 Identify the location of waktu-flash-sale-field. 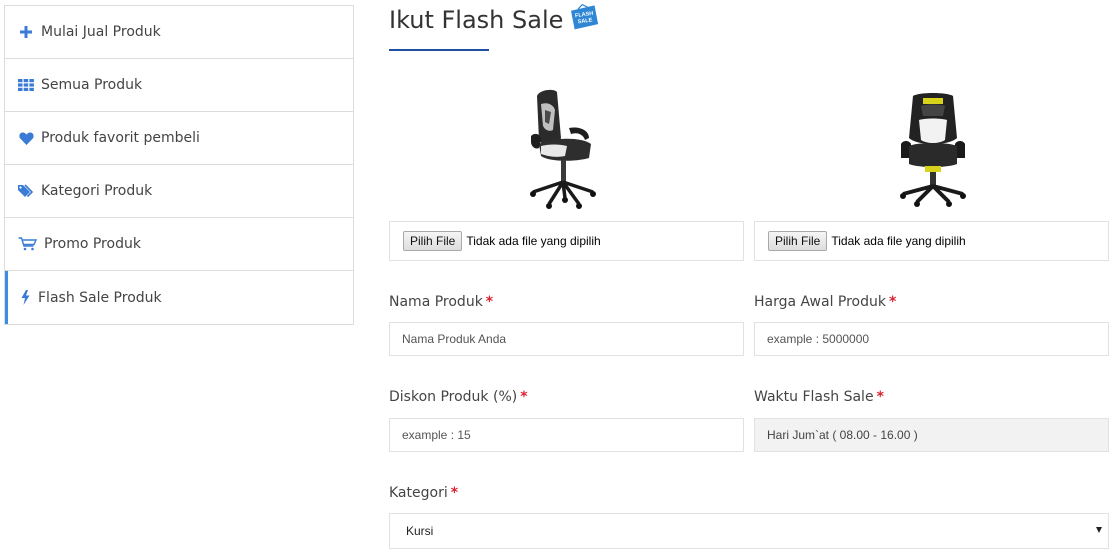
(931, 435).